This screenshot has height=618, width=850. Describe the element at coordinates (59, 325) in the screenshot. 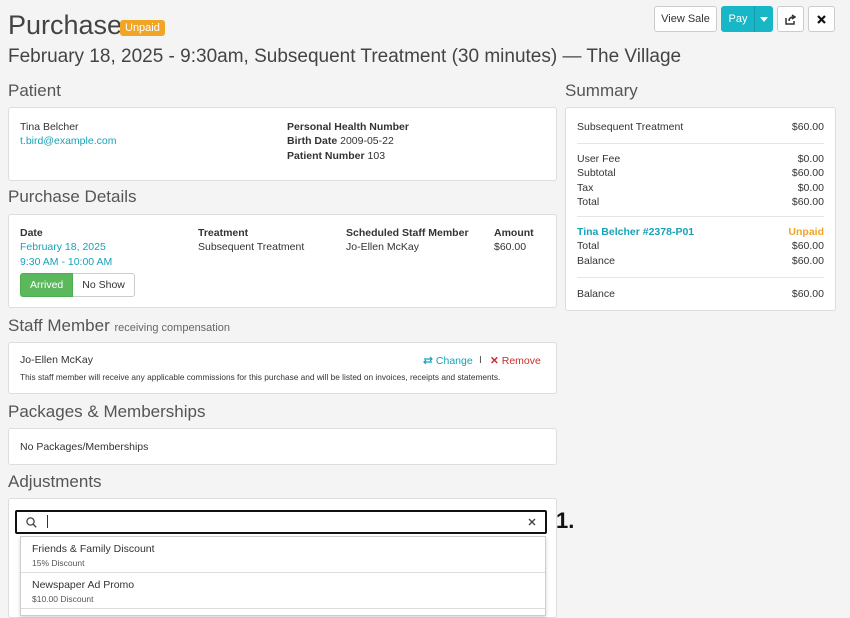

I see `staff-member-title: Staff Member` at that location.